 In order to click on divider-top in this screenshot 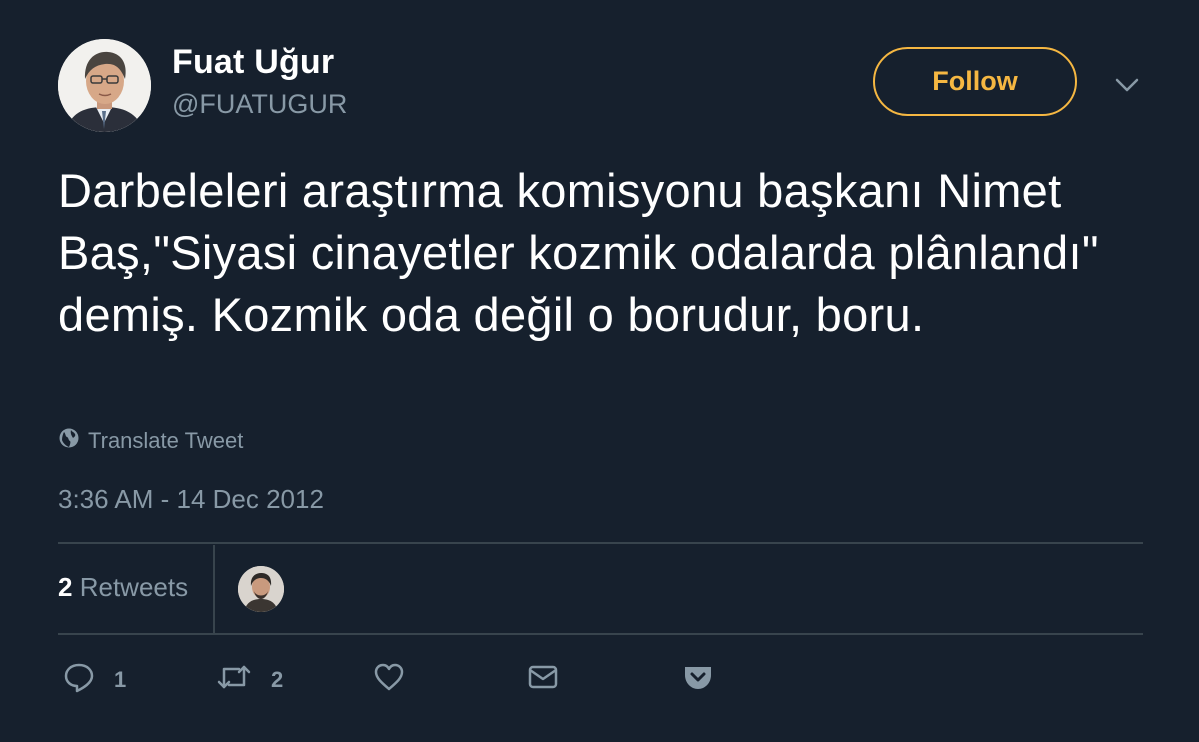, I will do `click(600, 543)`.